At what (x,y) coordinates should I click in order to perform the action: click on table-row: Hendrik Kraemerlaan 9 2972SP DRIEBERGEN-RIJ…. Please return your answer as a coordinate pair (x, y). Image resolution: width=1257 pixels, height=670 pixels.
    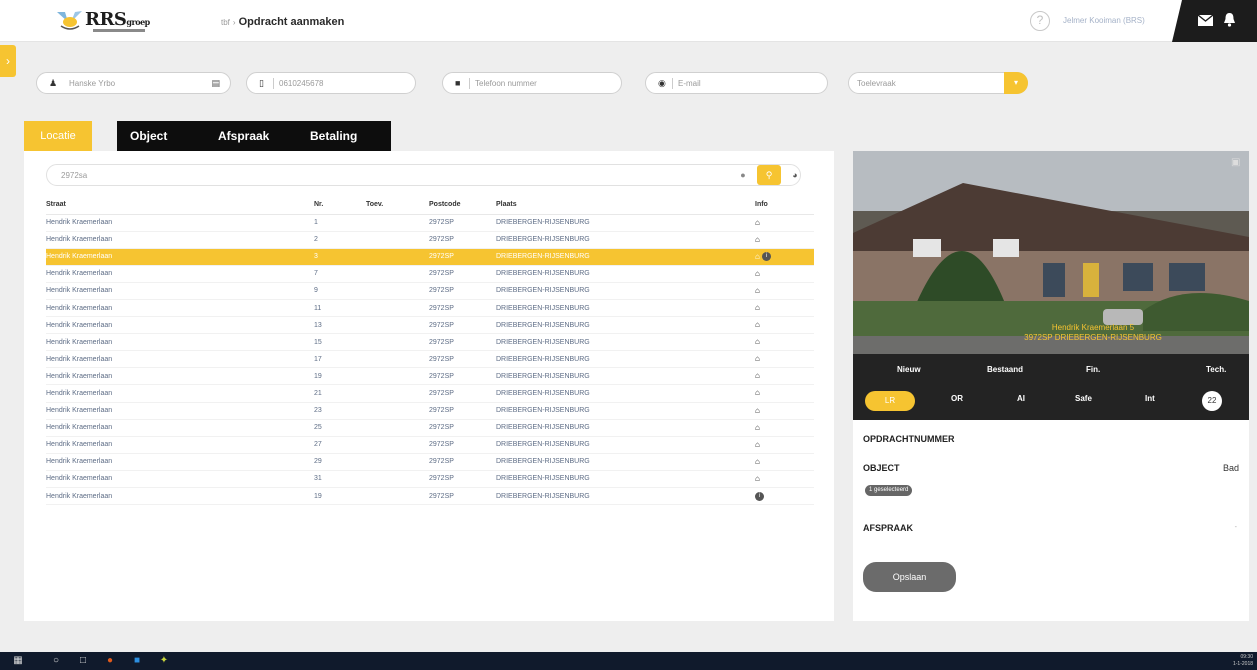
    Looking at the image, I should click on (430, 291).